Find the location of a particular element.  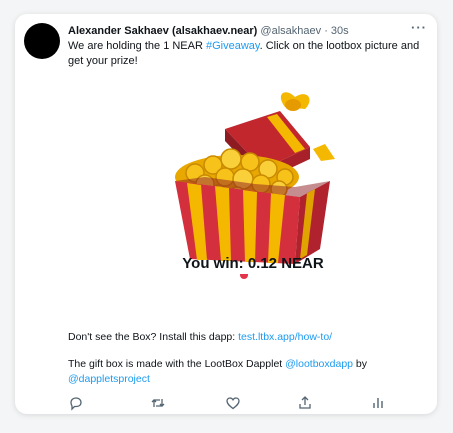

analytics-icon is located at coordinates (378, 403).